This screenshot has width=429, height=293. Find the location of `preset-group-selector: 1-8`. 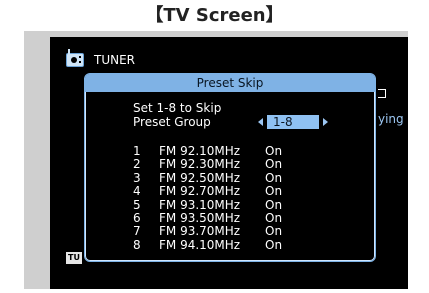

preset-group-selector: 1-8 is located at coordinates (293, 122).